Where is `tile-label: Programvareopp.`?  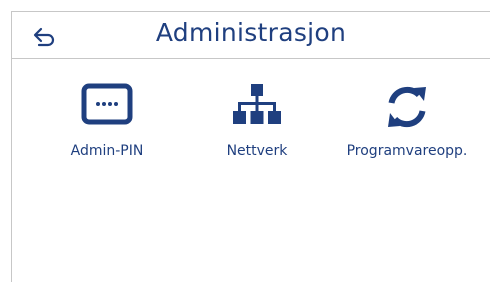
tile-label: Programvareopp. is located at coordinates (407, 151).